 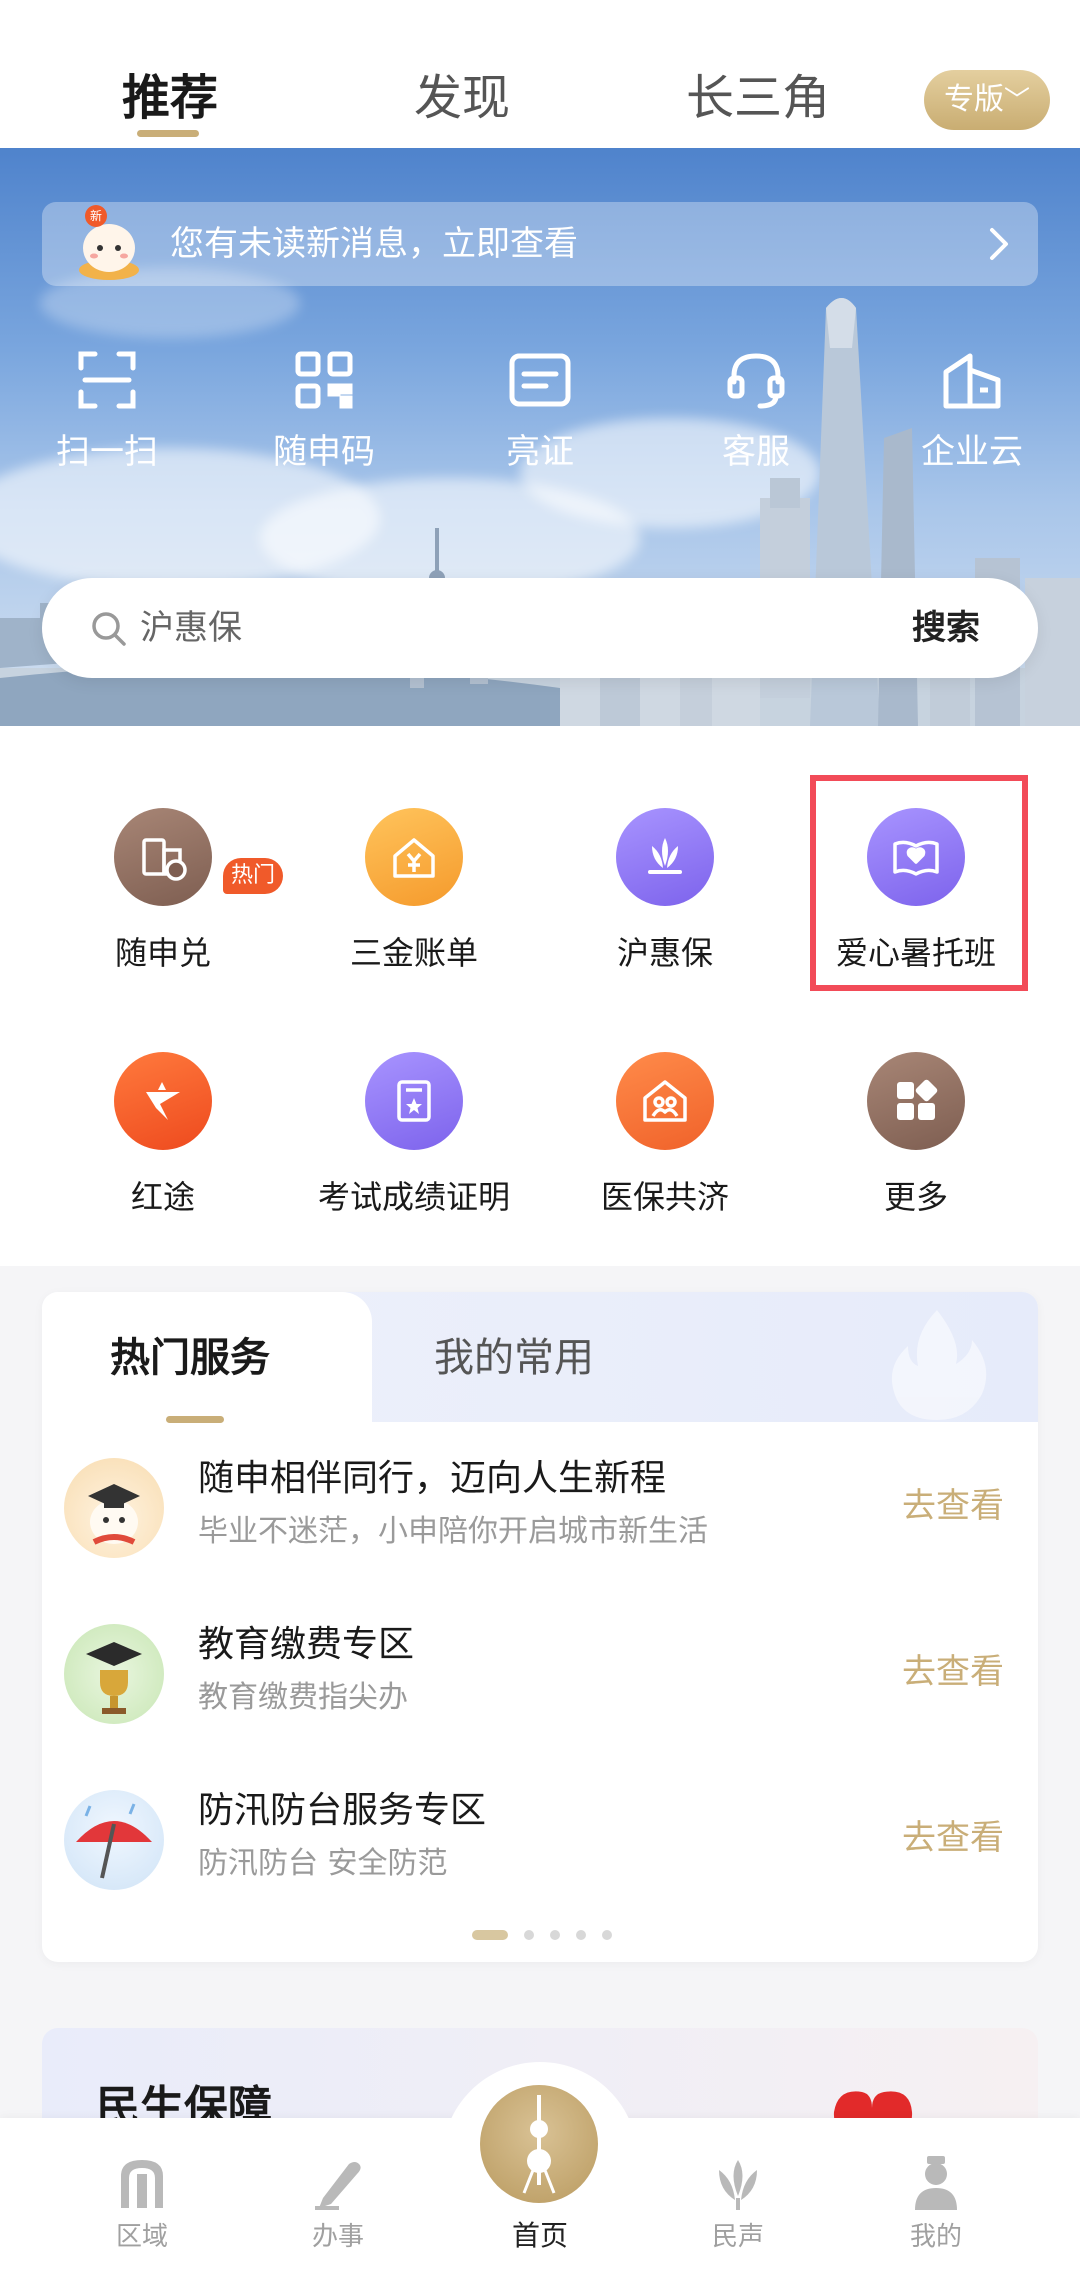 I want to click on list-item: 防汛防台服务专区 防汛防台 安全防范 去查看, so click(x=540, y=1844).